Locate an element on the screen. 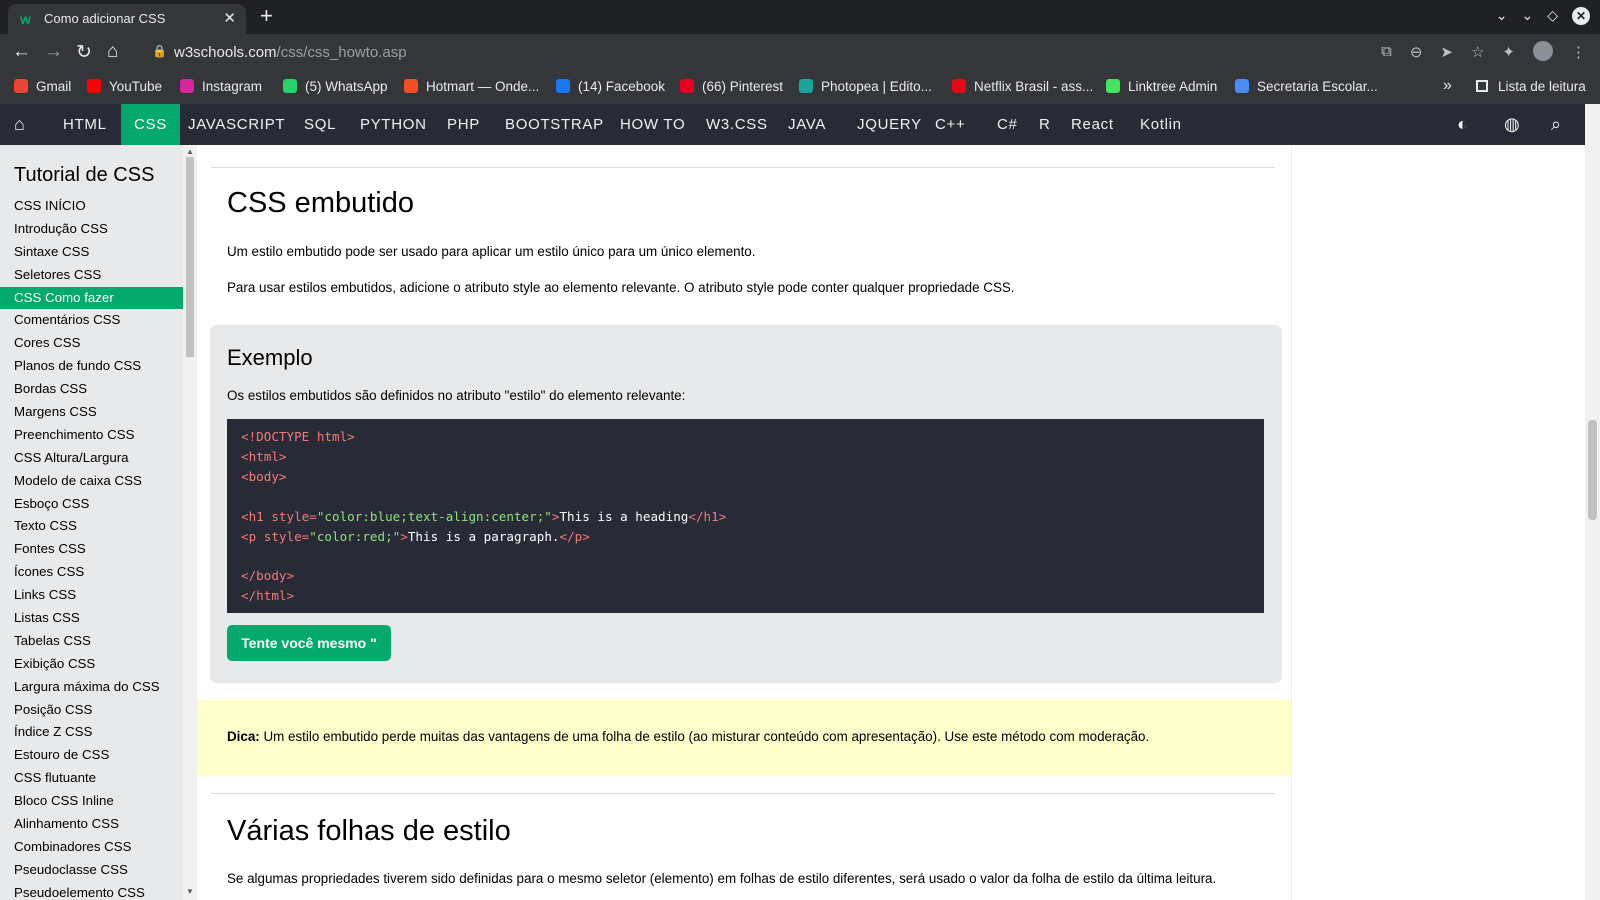  new-tab-icon: + is located at coordinates (266, 16).